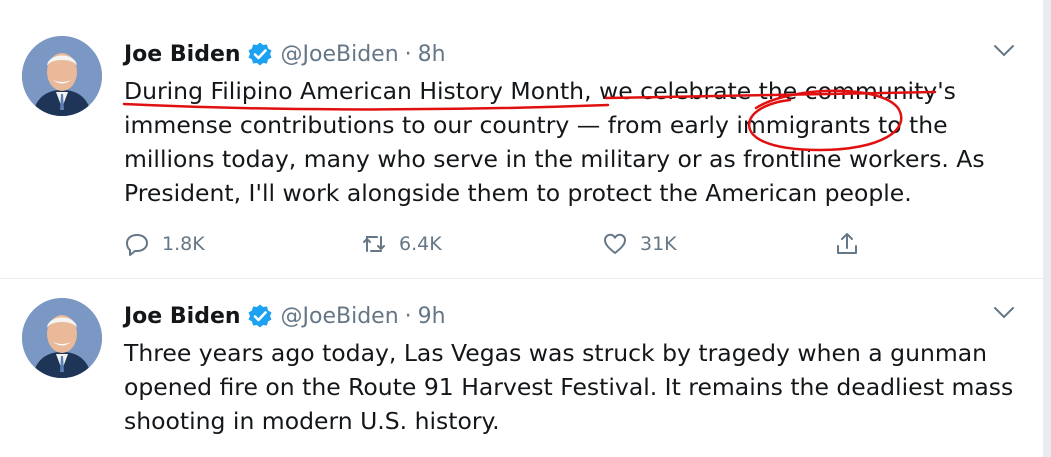  I want to click on tweet-actions: 1.8K 6.4K 31K, so click(504, 244).